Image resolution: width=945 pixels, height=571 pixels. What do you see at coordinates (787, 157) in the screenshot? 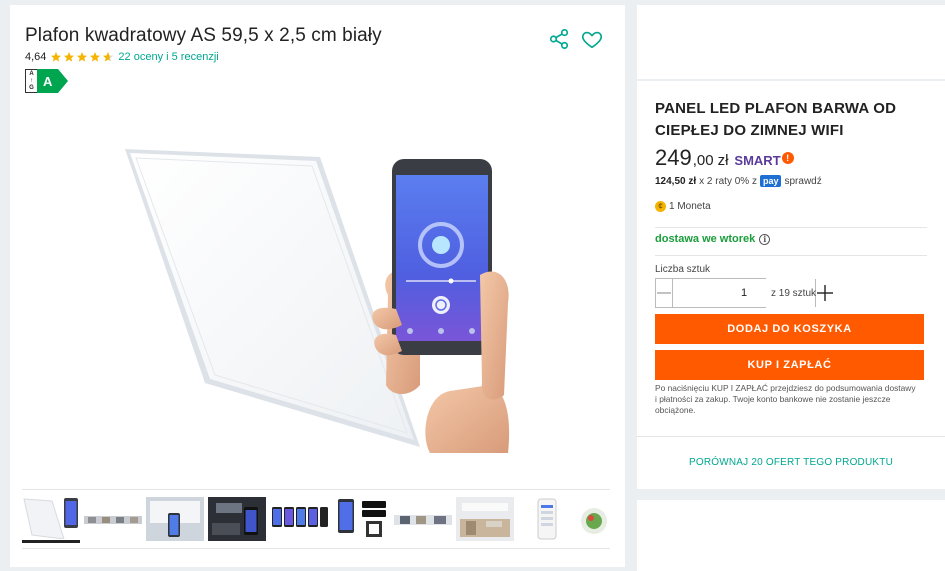
I see `smart-exclamation-icon: !` at bounding box center [787, 157].